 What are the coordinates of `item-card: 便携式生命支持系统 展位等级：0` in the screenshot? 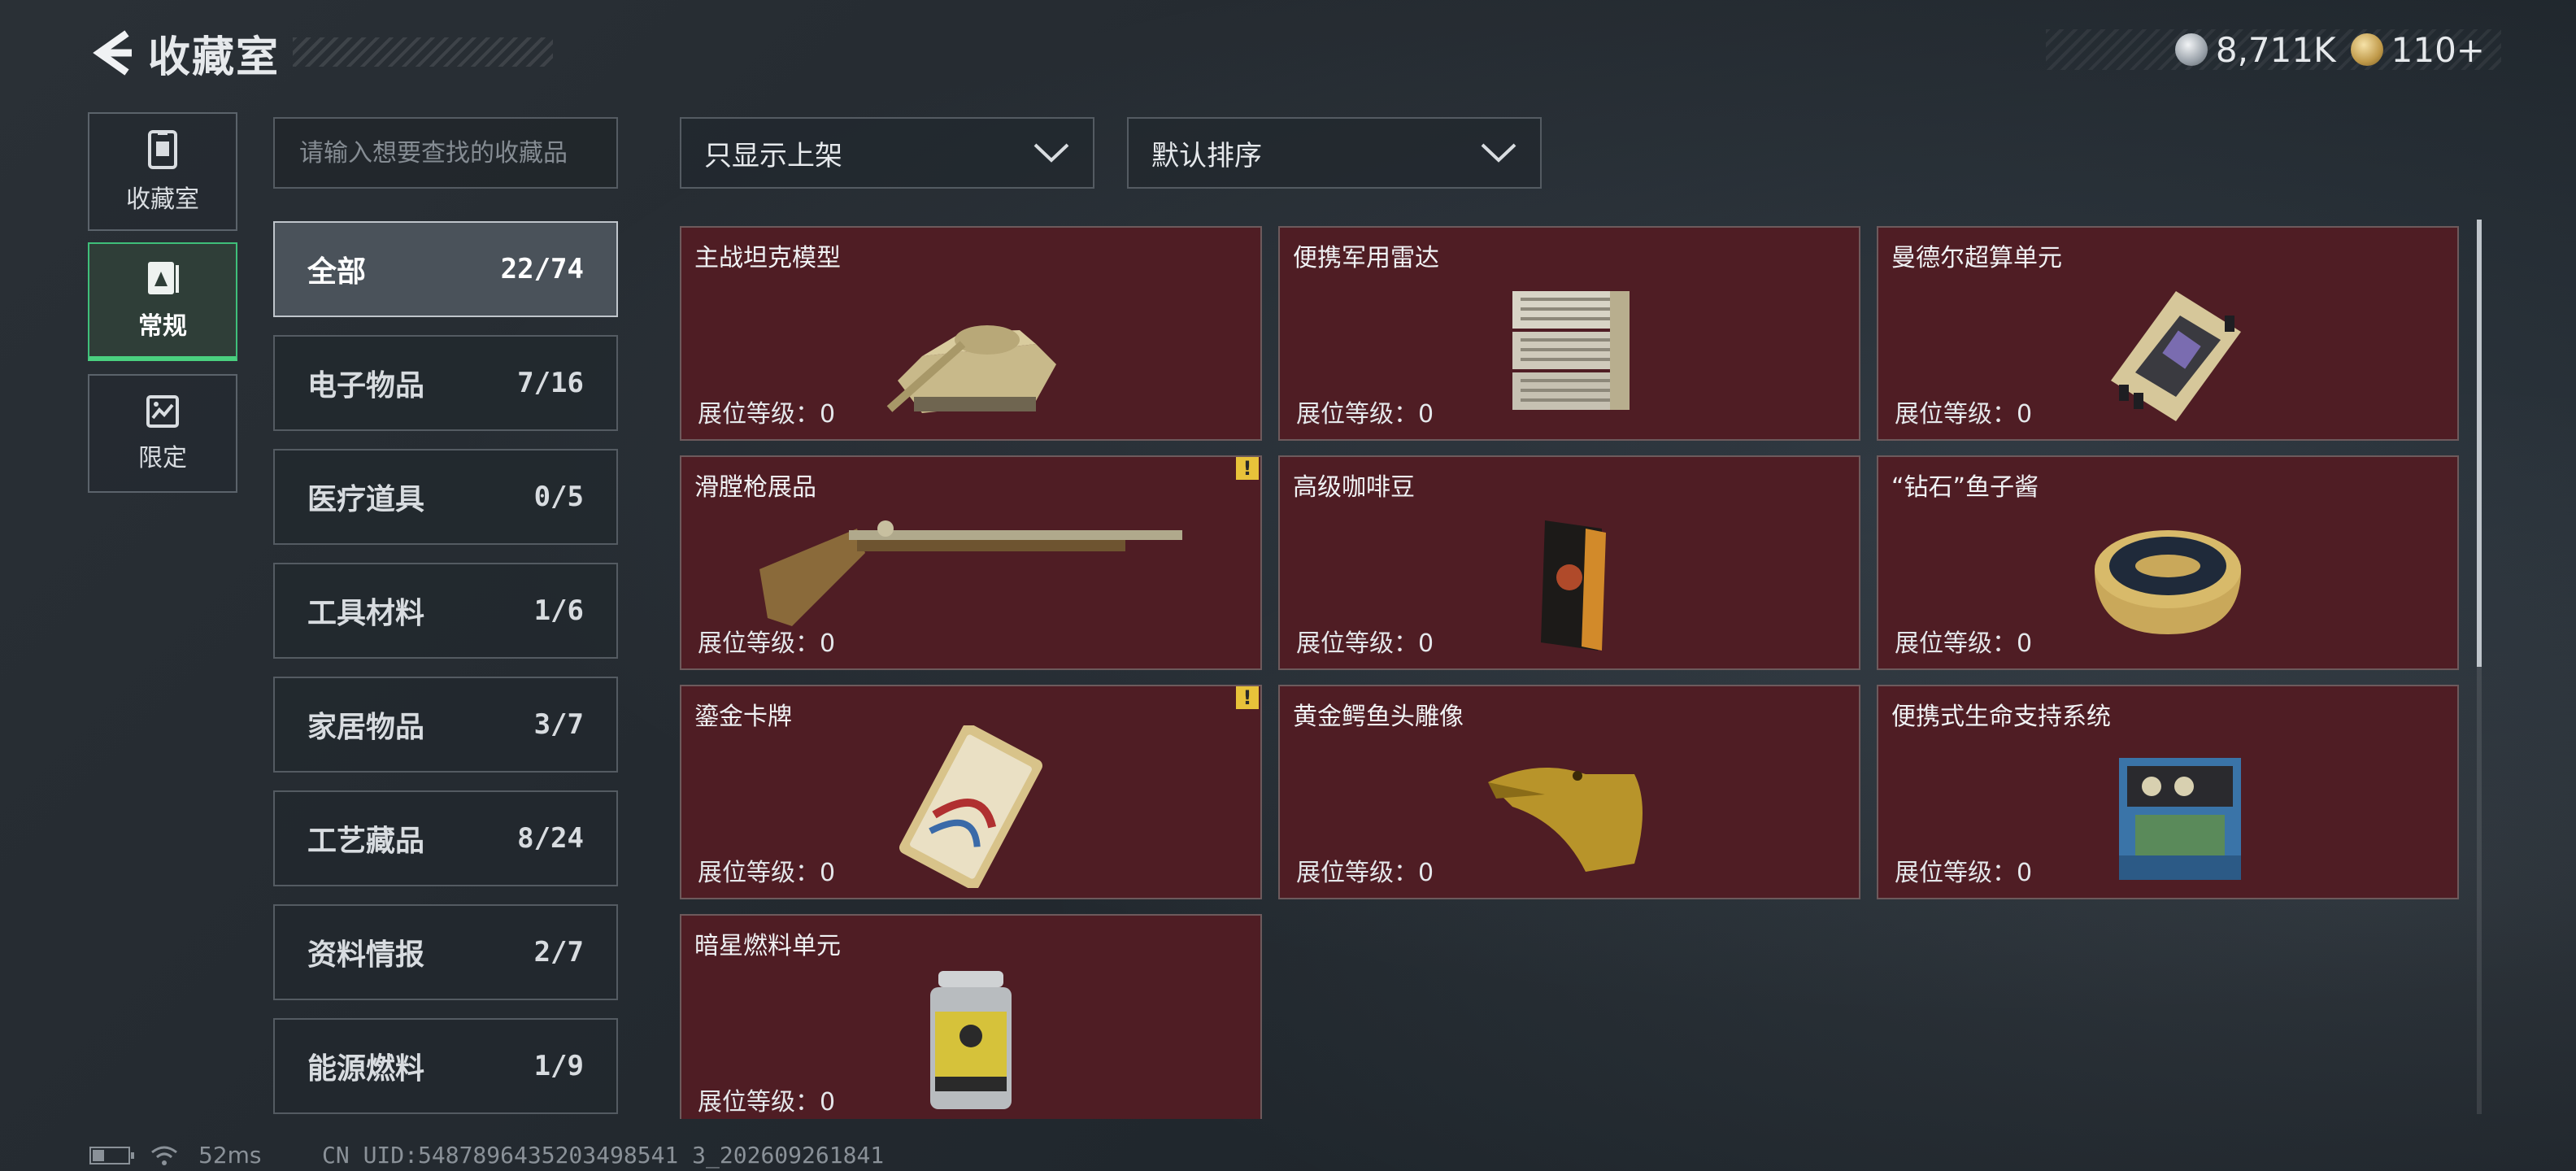 It's located at (2168, 792).